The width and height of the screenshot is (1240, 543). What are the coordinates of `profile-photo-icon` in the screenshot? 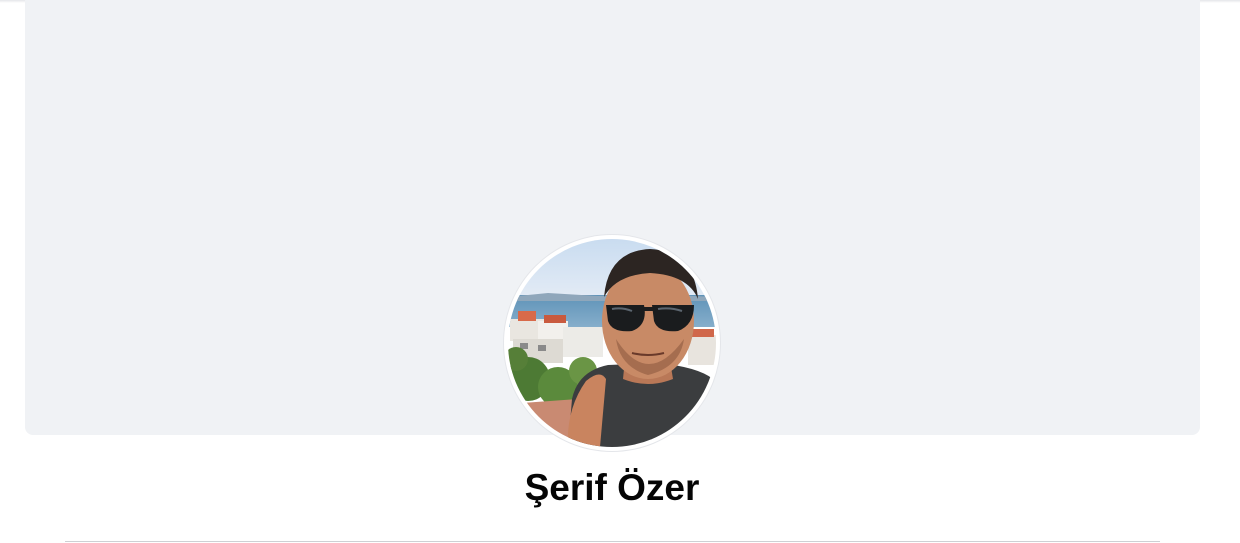 It's located at (612, 343).